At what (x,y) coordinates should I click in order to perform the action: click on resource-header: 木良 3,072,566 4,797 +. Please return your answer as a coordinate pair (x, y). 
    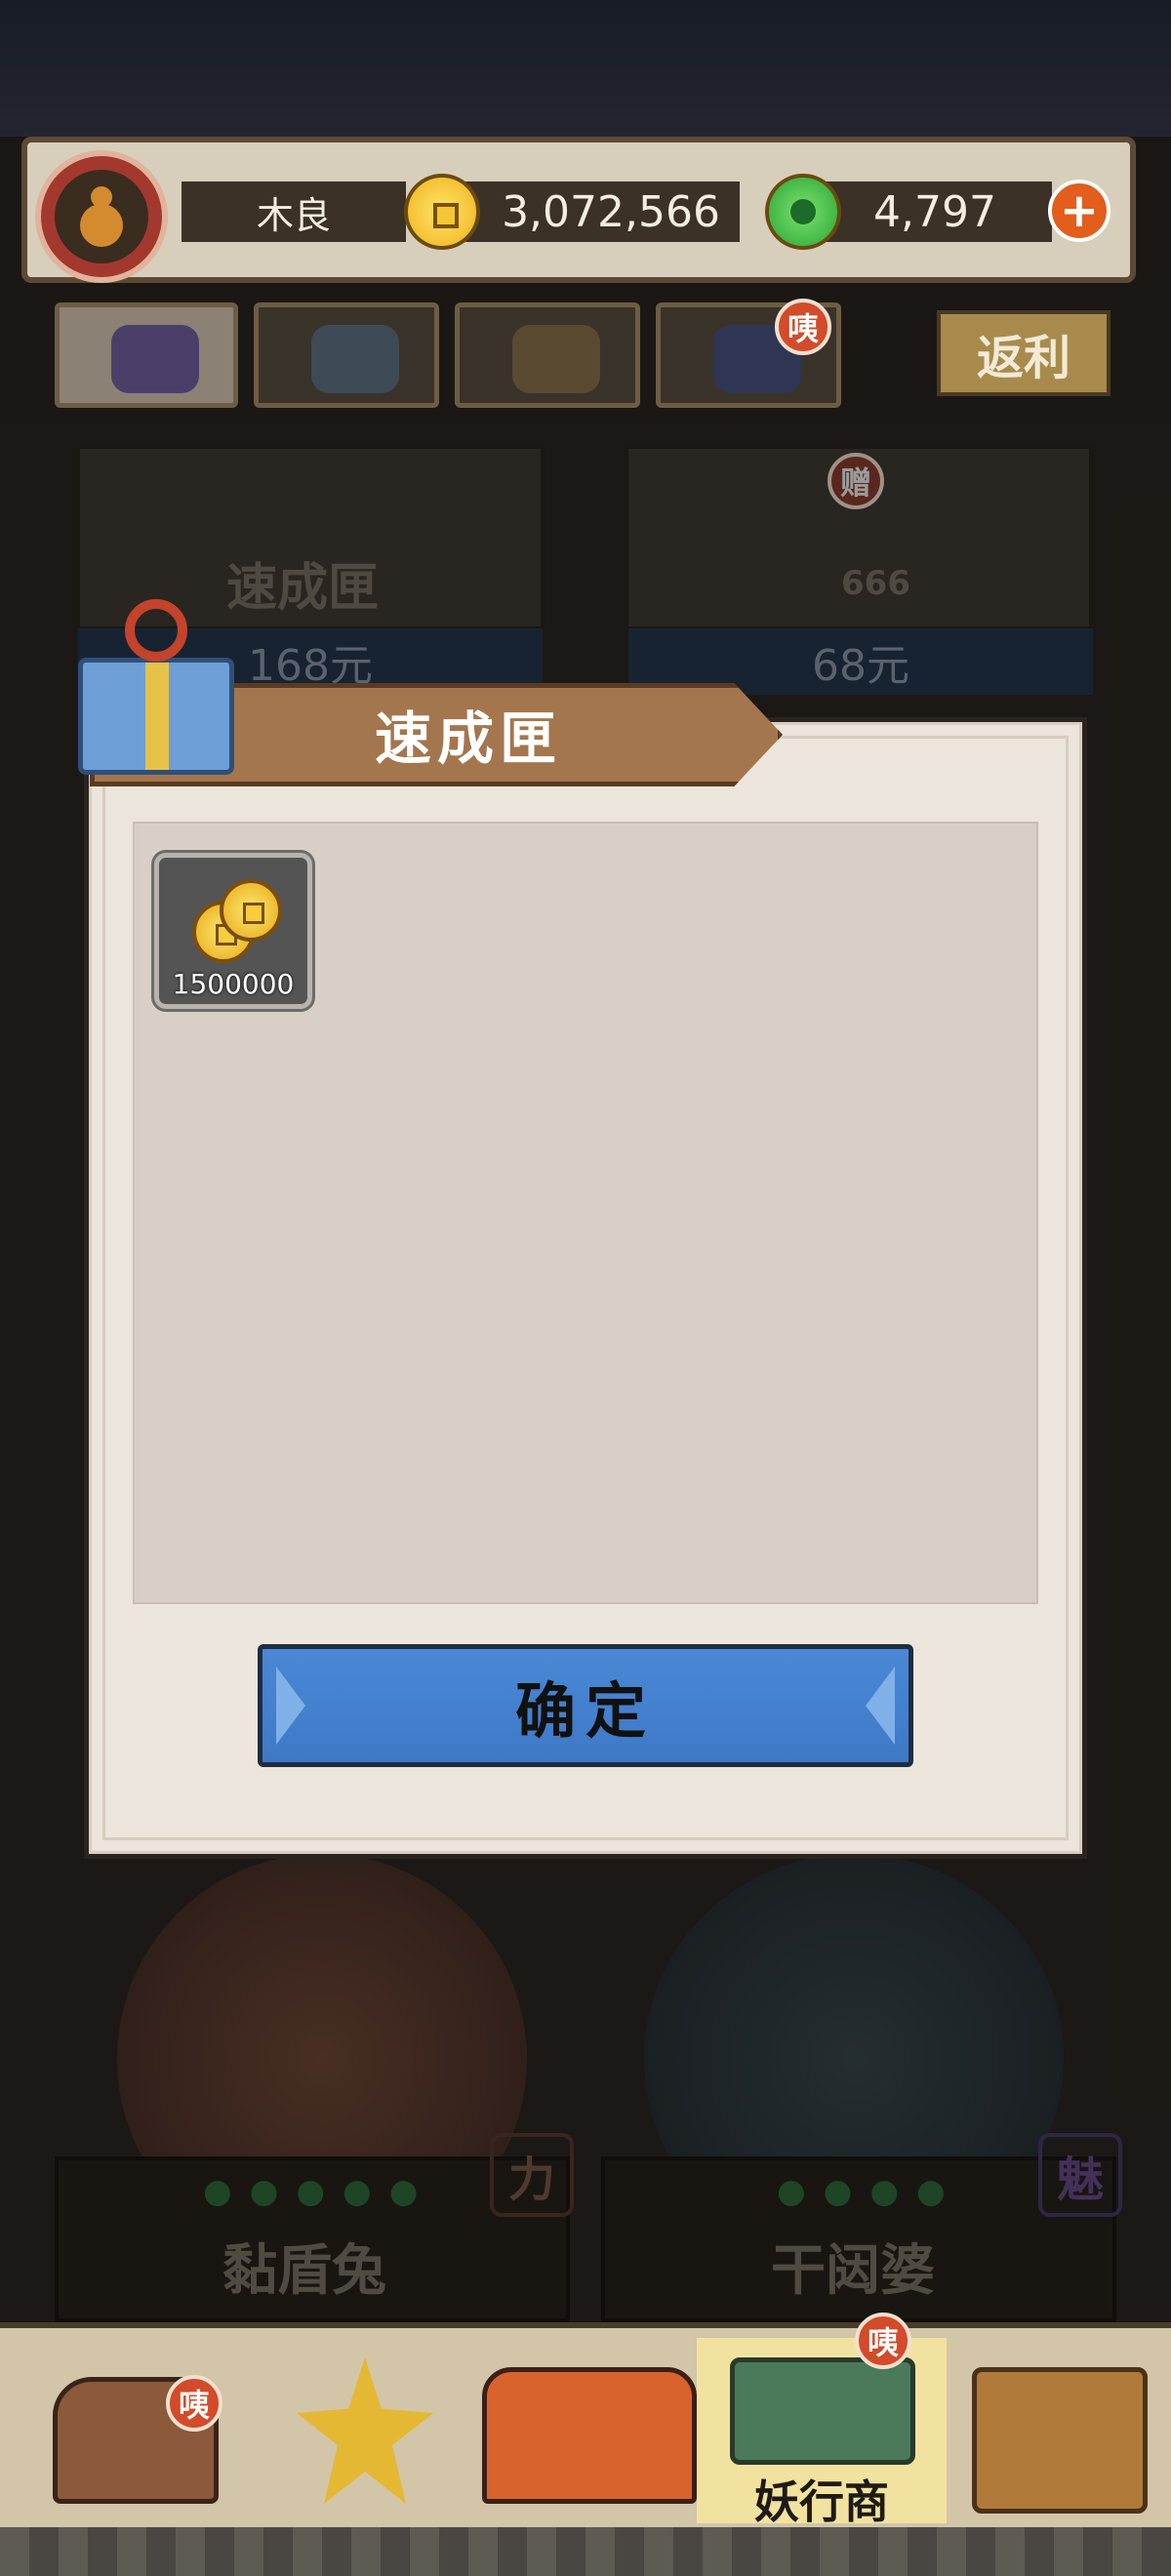
    Looking at the image, I should click on (578, 210).